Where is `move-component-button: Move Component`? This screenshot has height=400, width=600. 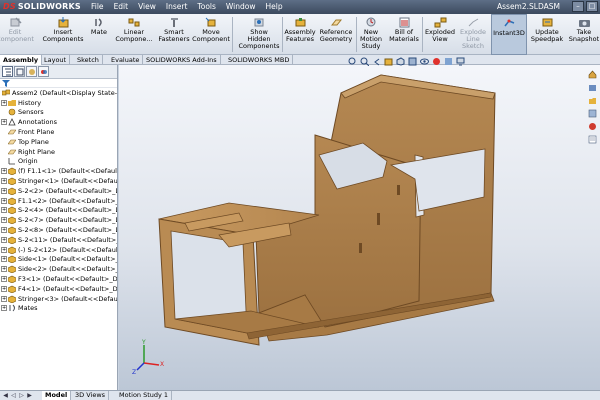
move-component-button: Move Component is located at coordinates (211, 34).